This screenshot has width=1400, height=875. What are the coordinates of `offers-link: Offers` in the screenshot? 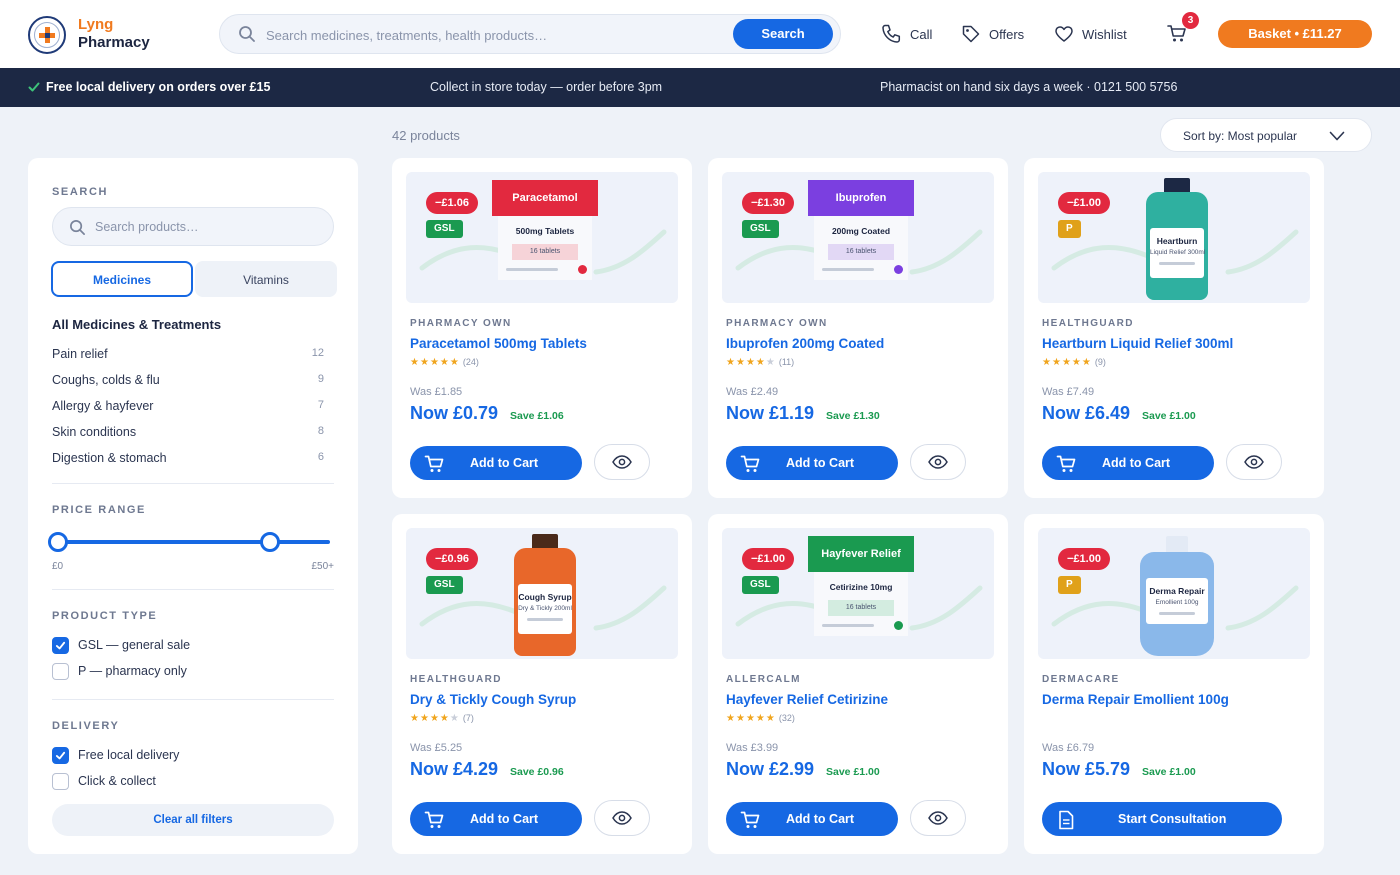 It's located at (992, 34).